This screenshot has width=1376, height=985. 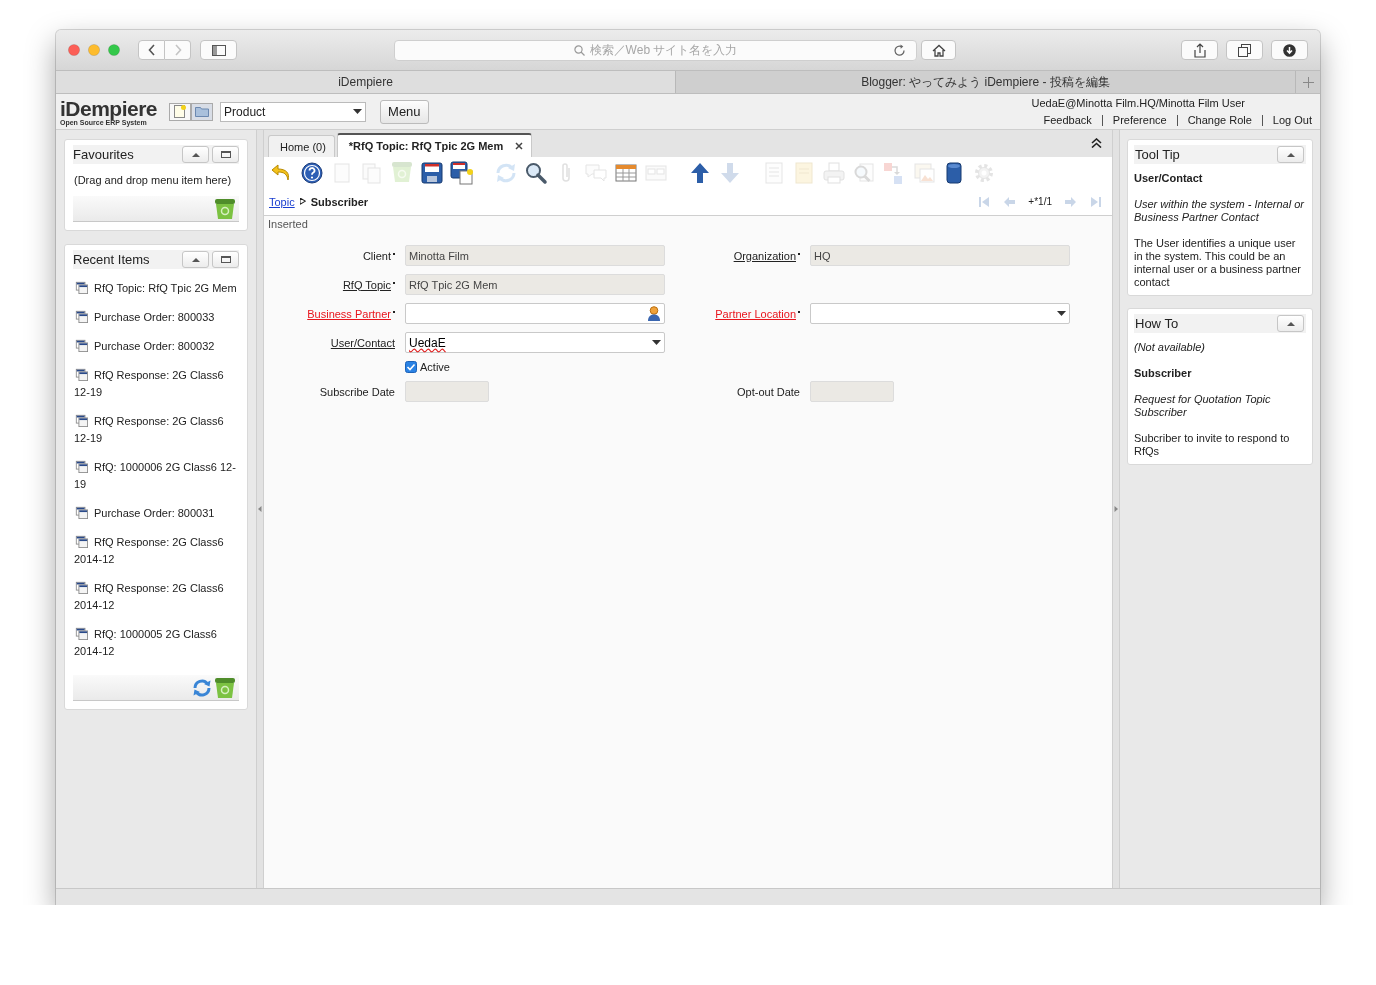 I want to click on status-message: Inserted, so click(x=288, y=224).